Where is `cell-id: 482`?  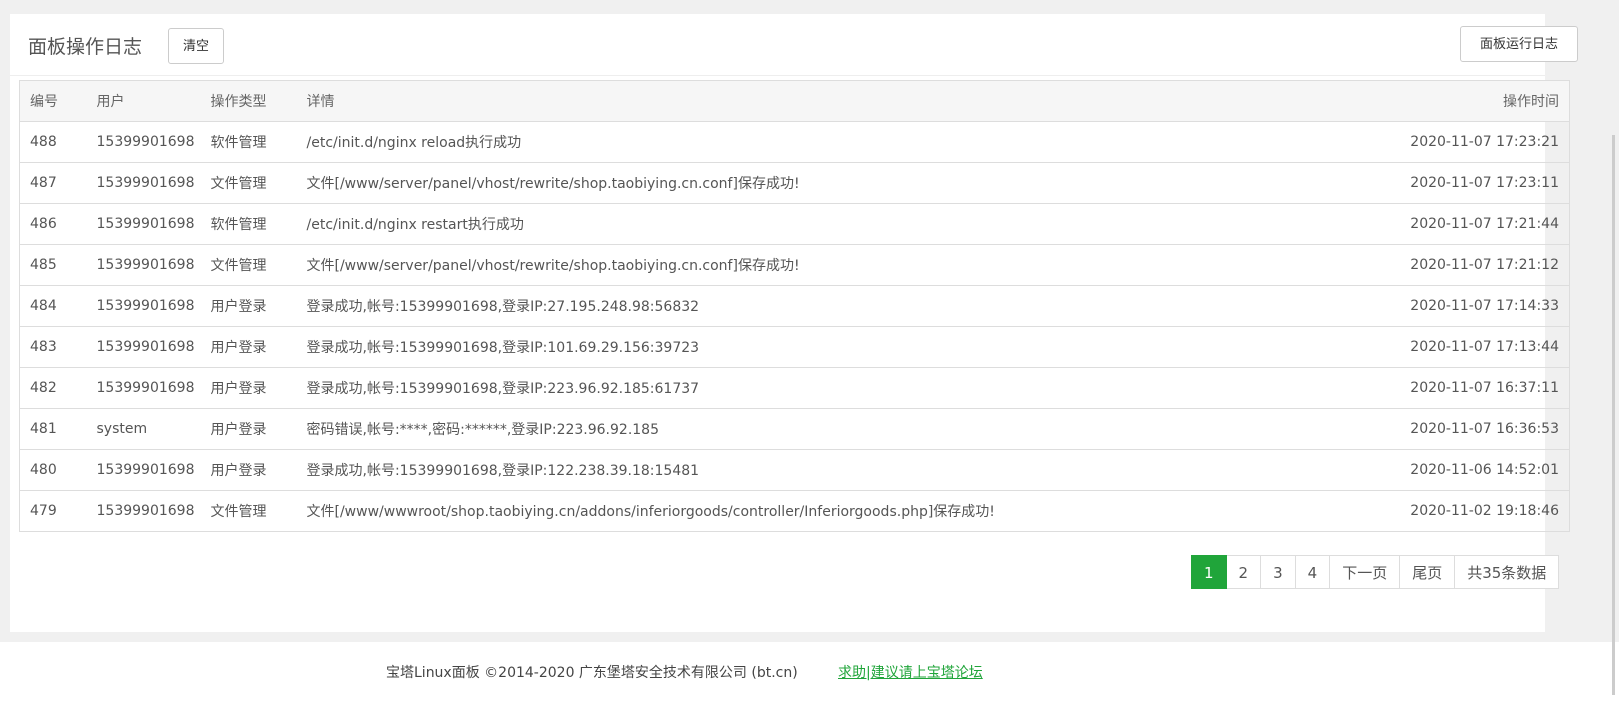 cell-id: 482 is located at coordinates (53, 388).